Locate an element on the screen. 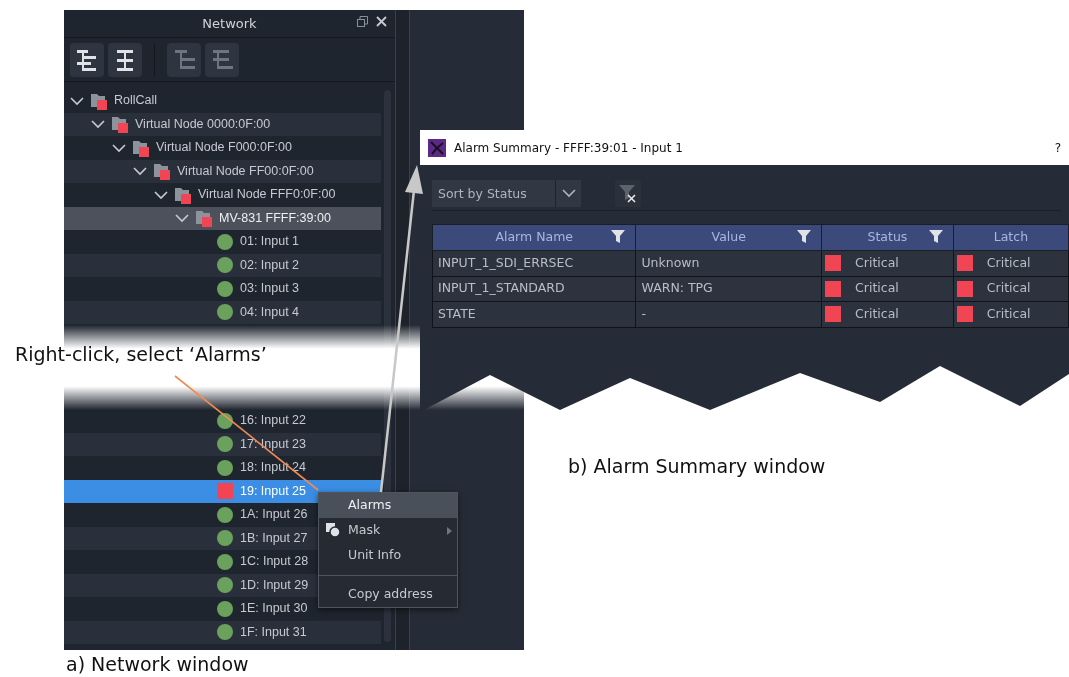  tree-item-label: 1D: Input 29 is located at coordinates (274, 585).